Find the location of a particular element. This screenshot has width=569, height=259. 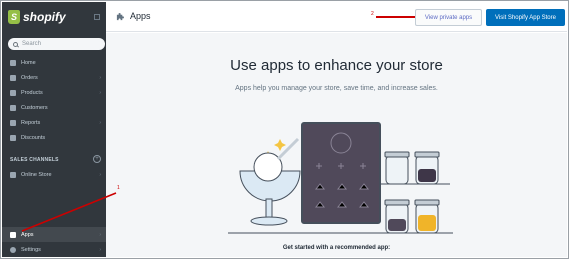

page-title-text: Apps is located at coordinates (140, 16).